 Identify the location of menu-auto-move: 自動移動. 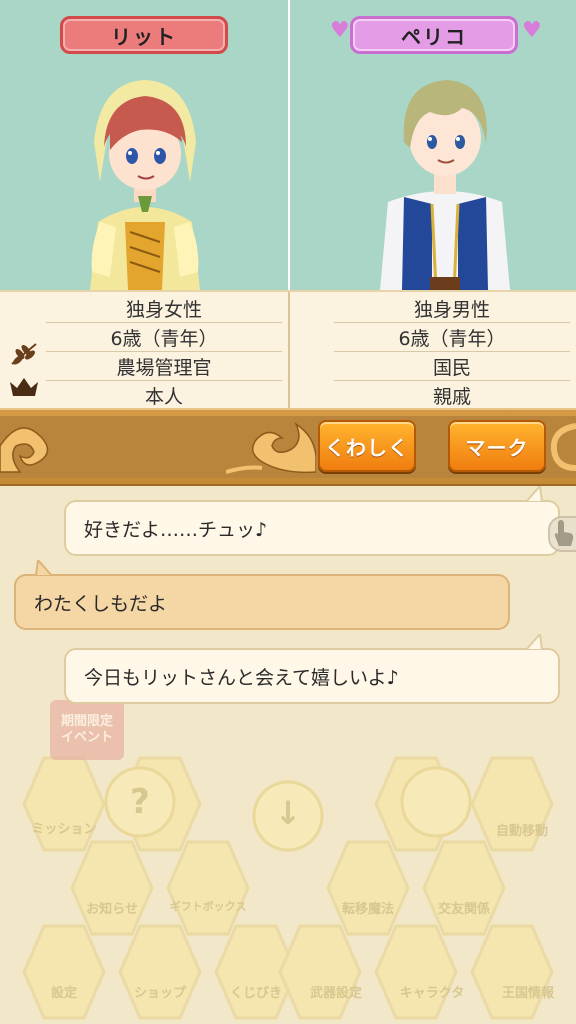
(522, 829).